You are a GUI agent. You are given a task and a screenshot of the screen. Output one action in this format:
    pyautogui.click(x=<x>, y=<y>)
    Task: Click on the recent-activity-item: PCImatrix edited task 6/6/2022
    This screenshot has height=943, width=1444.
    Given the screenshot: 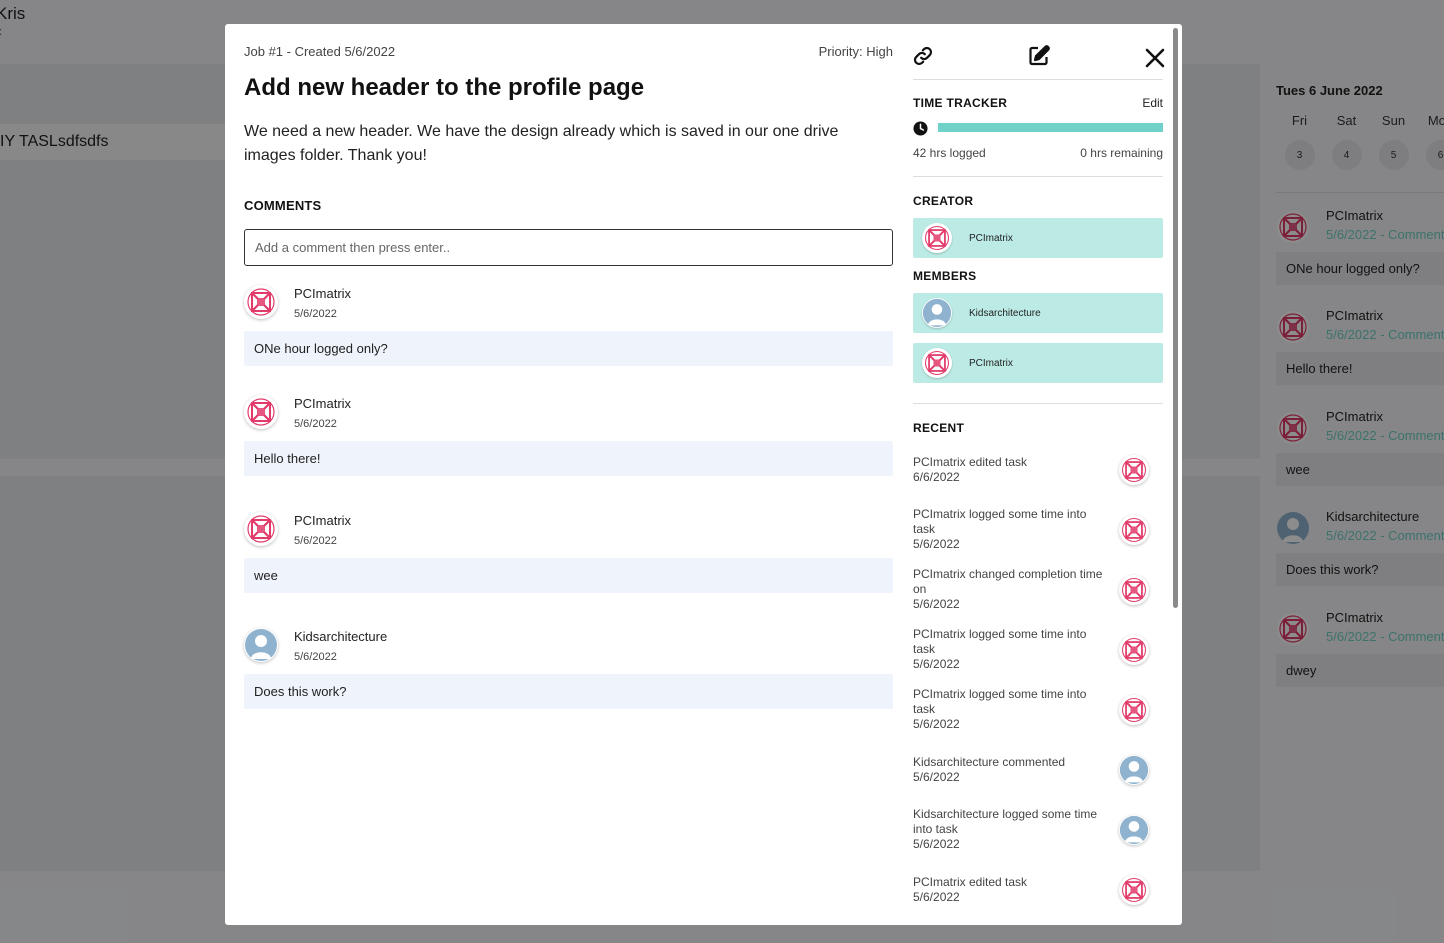 What is the action you would take?
    pyautogui.click(x=1038, y=470)
    